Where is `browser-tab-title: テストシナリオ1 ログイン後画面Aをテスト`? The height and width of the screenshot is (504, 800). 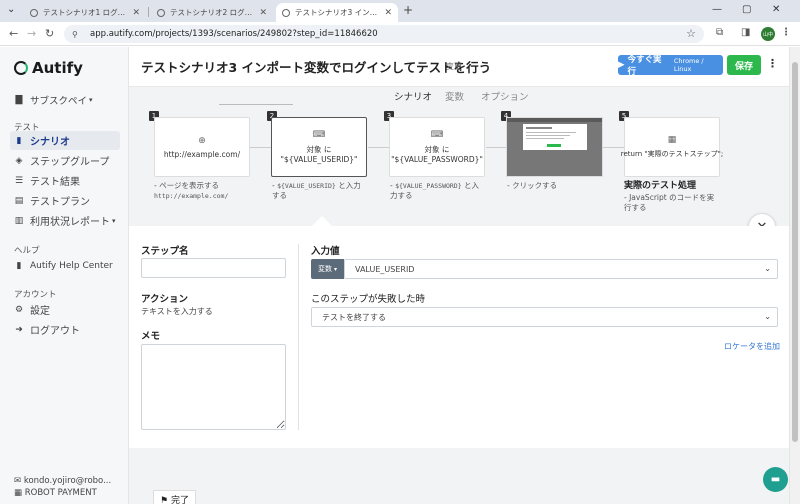
browser-tab-title: テストシナリオ1 ログイン後画面Aをテスト is located at coordinates (85, 12).